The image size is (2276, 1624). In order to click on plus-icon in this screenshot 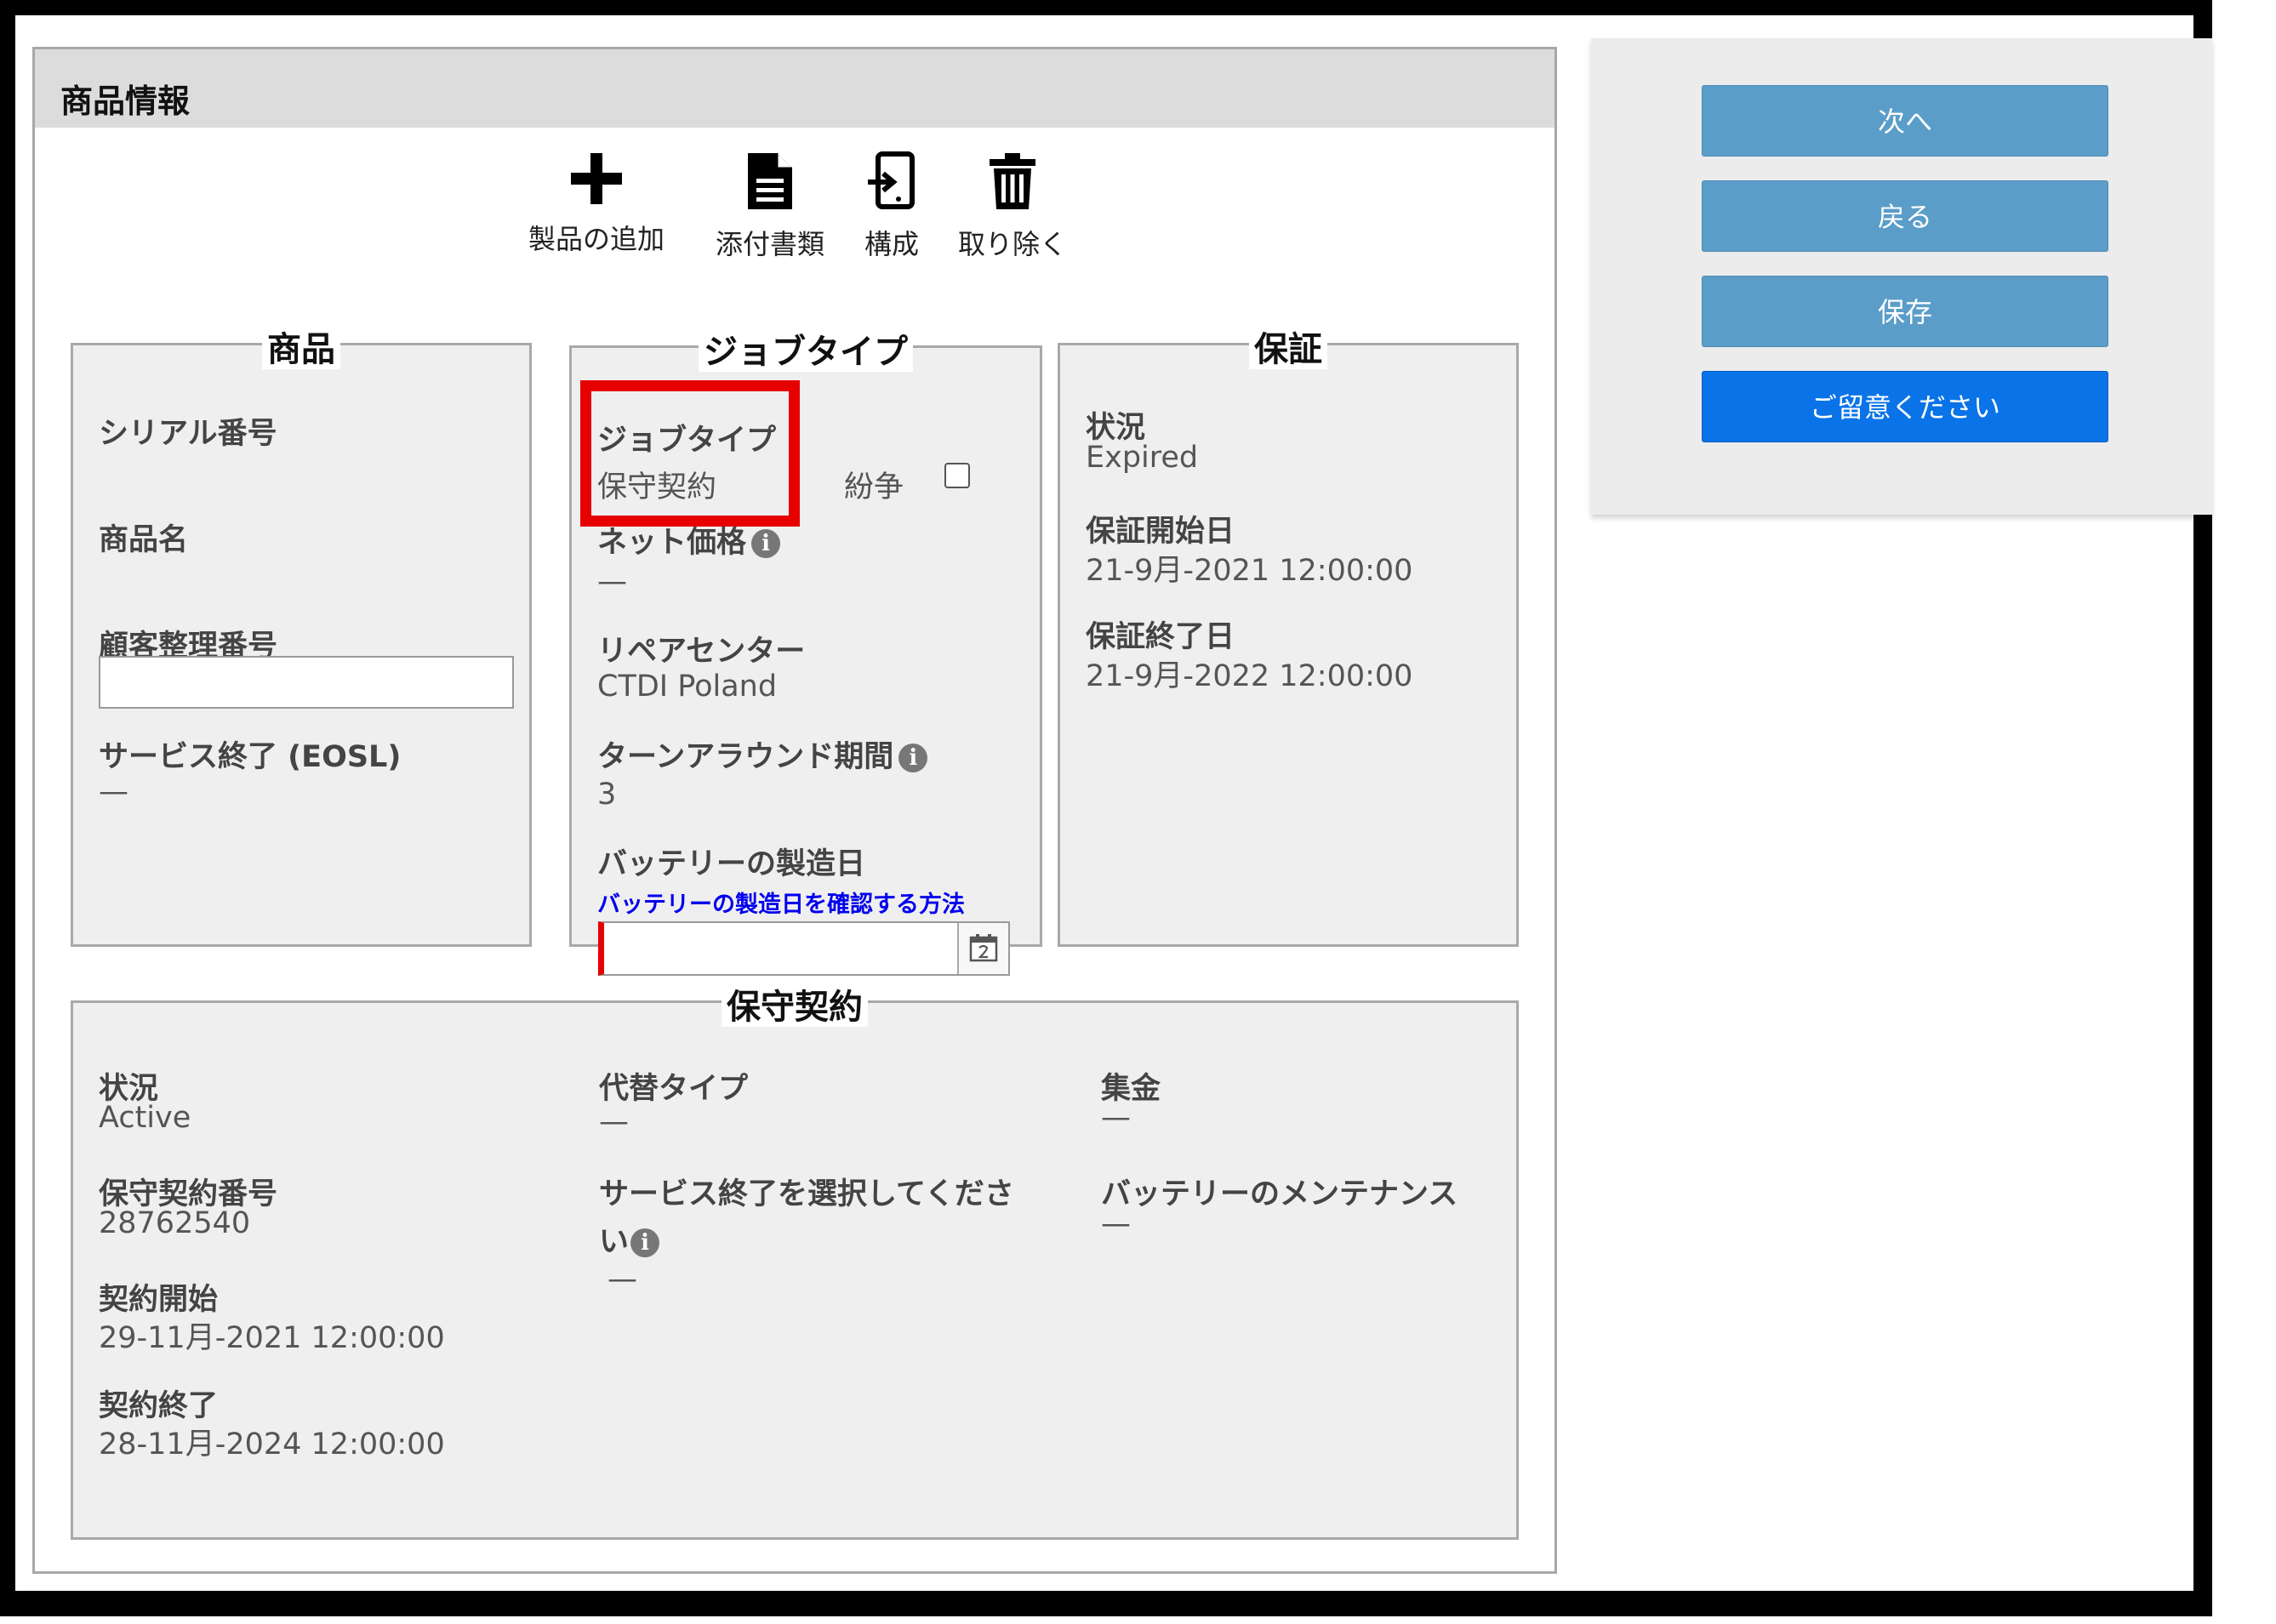, I will do `click(596, 178)`.